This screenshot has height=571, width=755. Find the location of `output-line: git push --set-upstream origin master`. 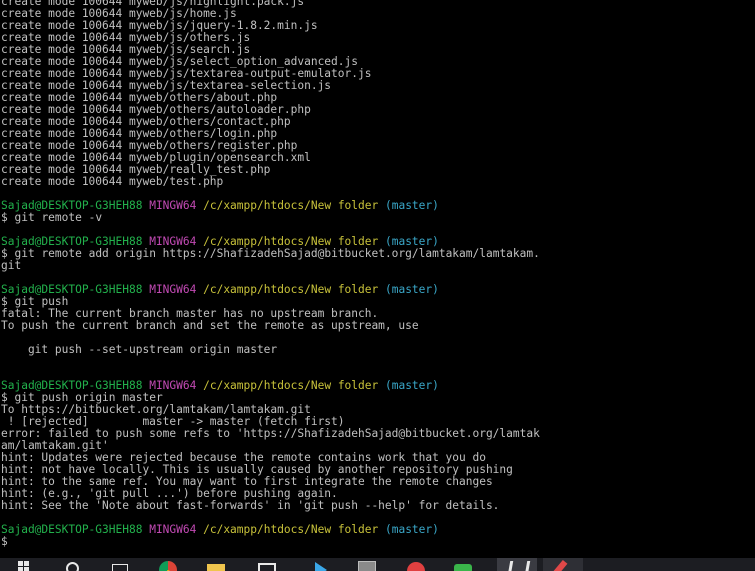

output-line: git push --set-upstream origin master is located at coordinates (139, 349).